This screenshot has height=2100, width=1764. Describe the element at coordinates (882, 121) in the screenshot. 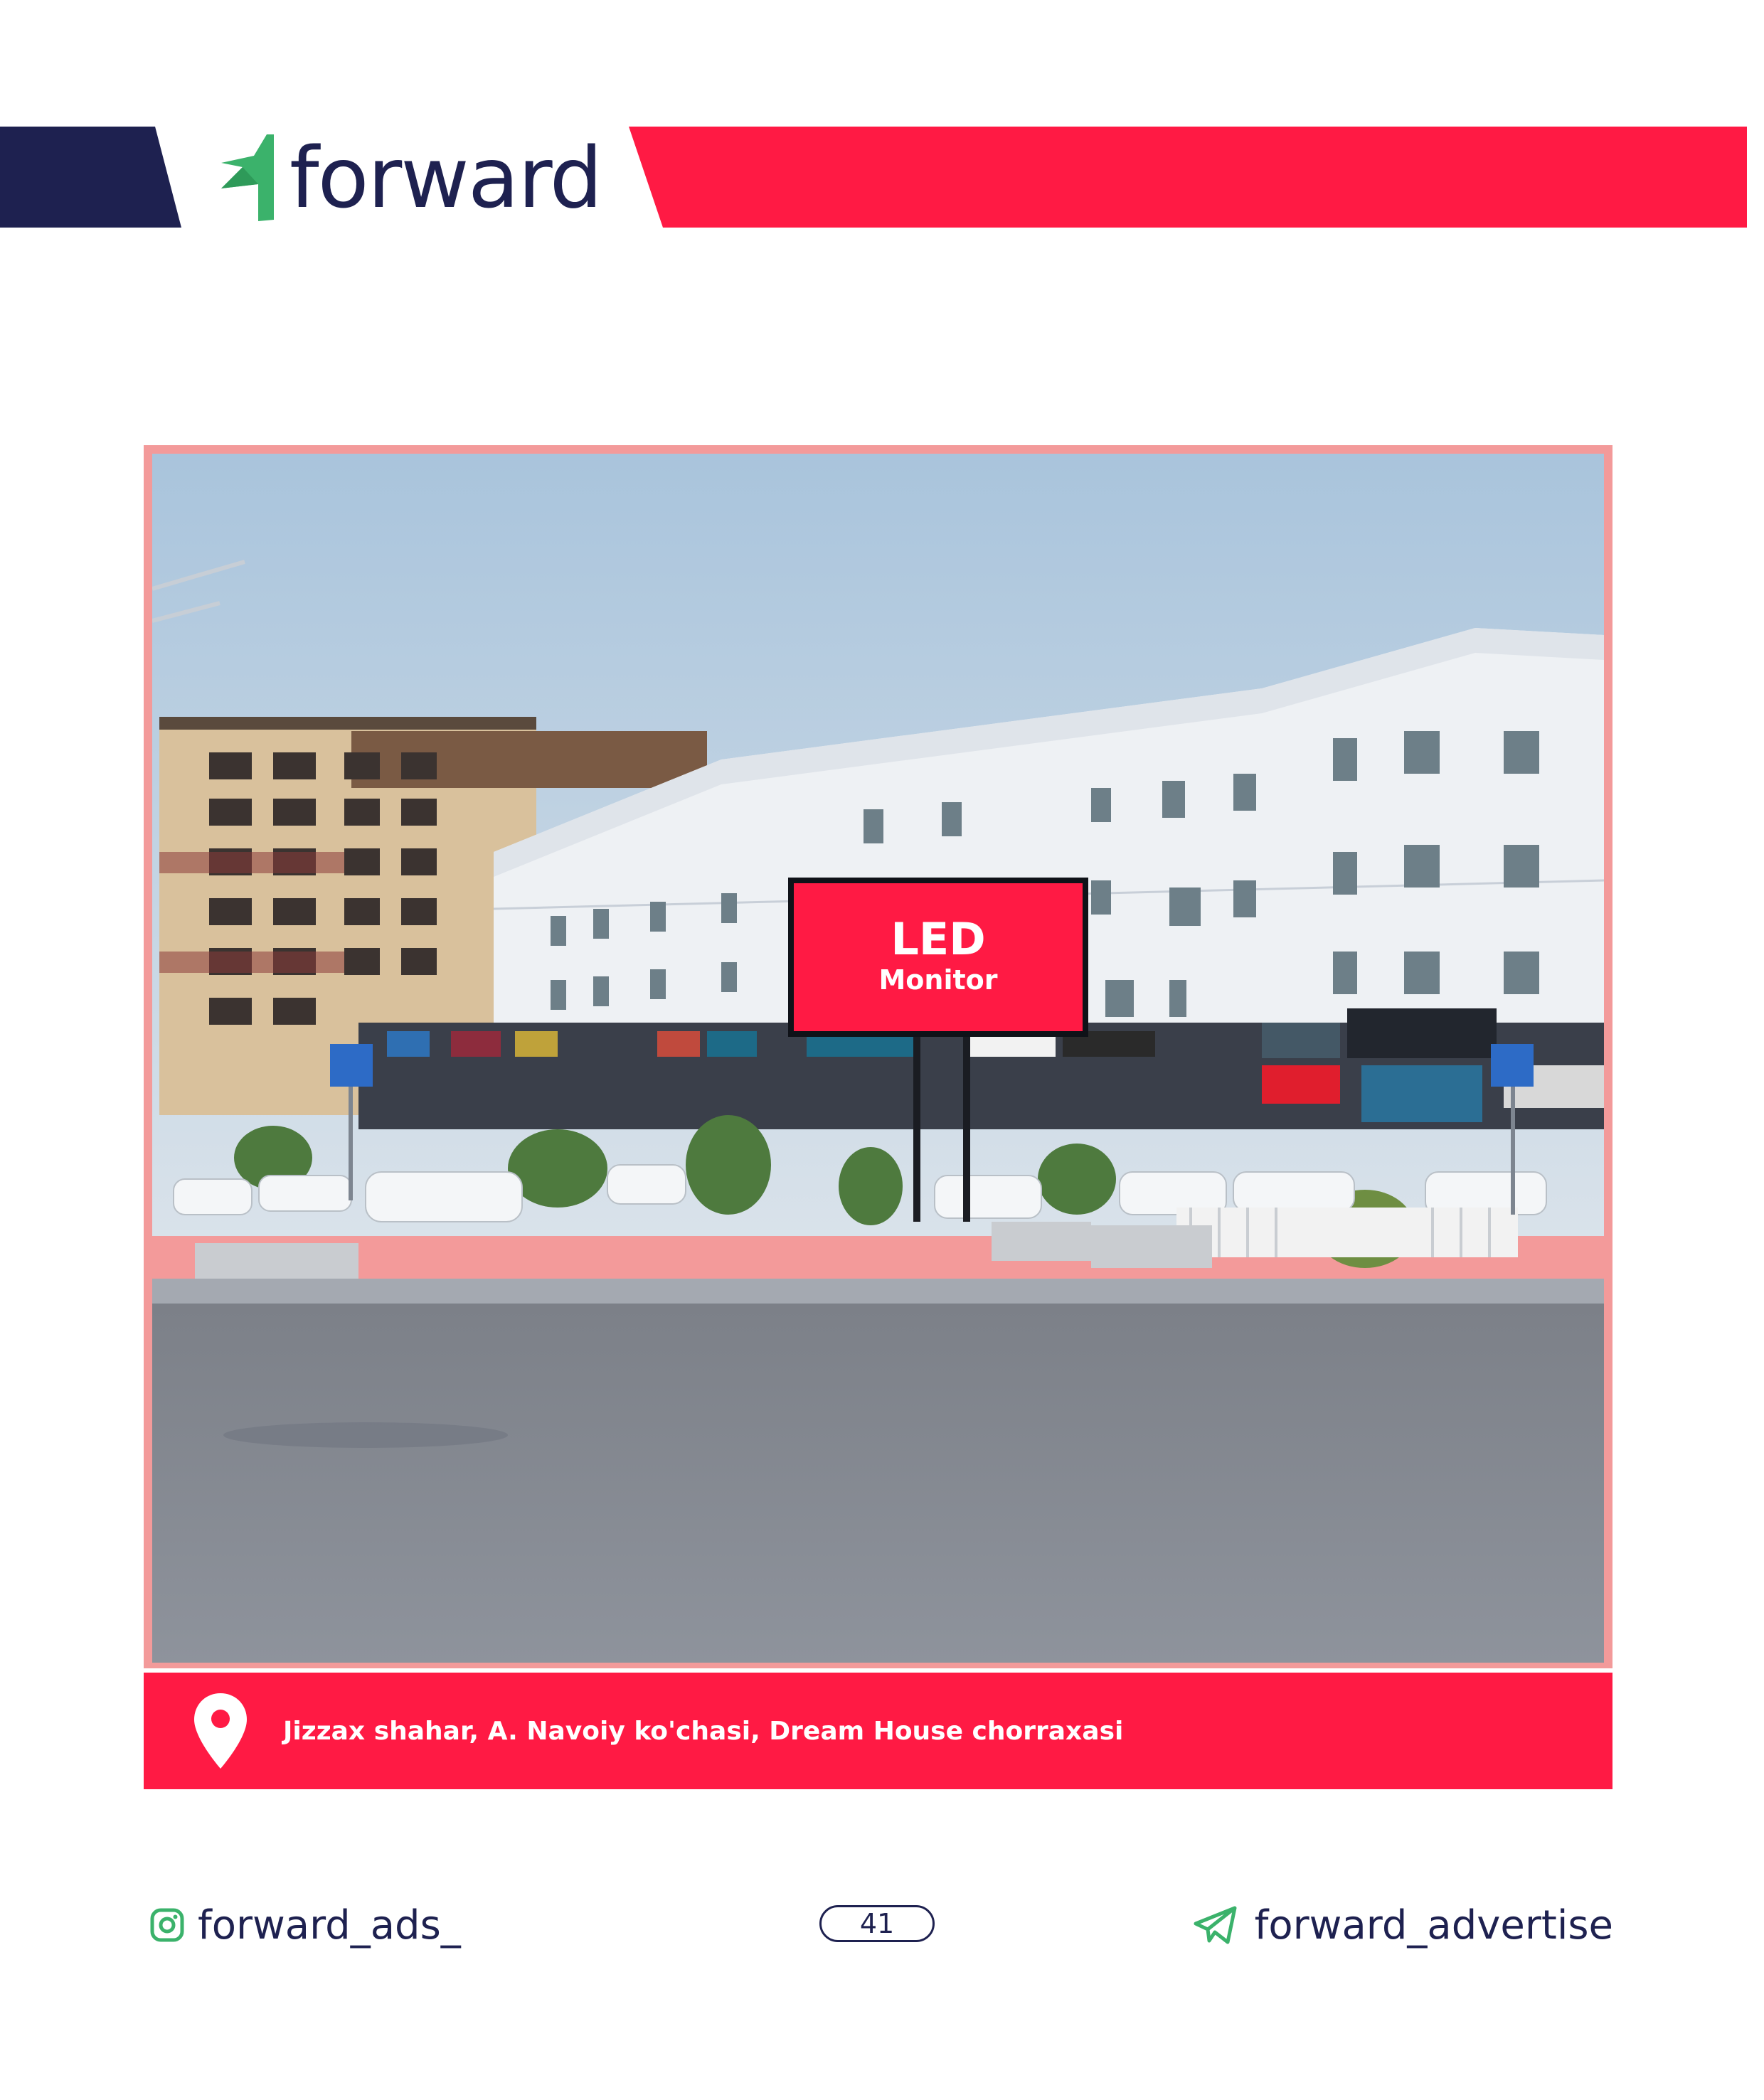

I see `header-banner: forward` at that location.